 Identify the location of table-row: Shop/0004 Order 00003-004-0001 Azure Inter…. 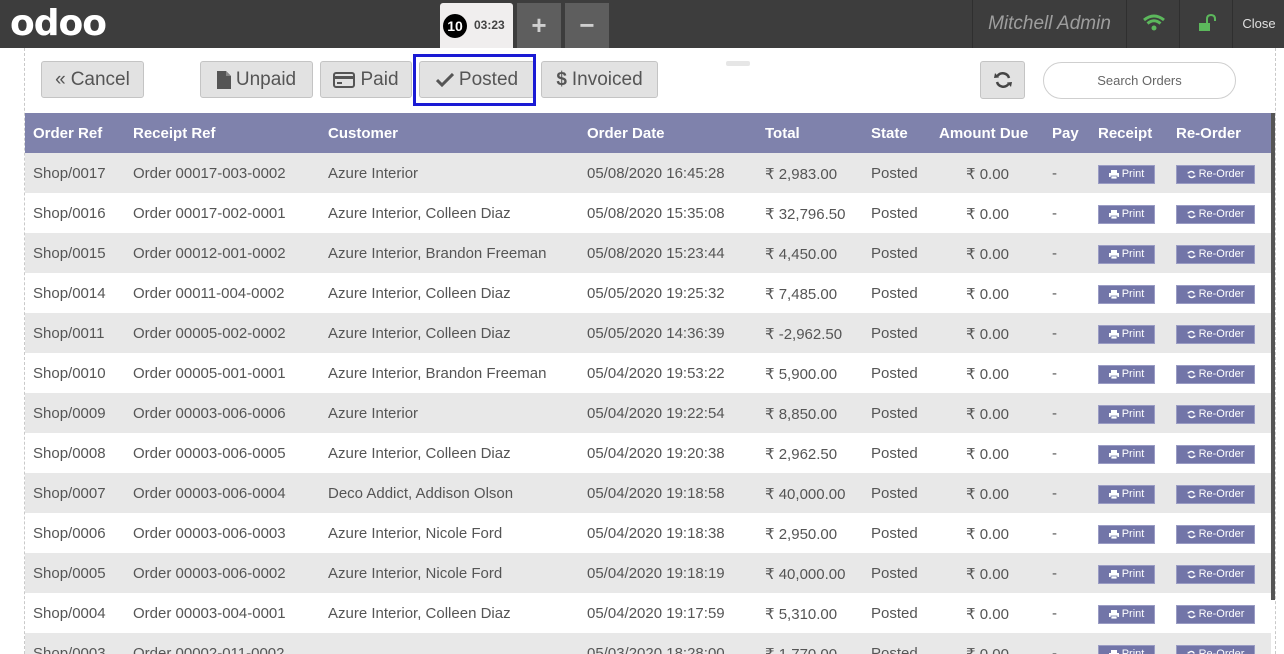
(648, 613).